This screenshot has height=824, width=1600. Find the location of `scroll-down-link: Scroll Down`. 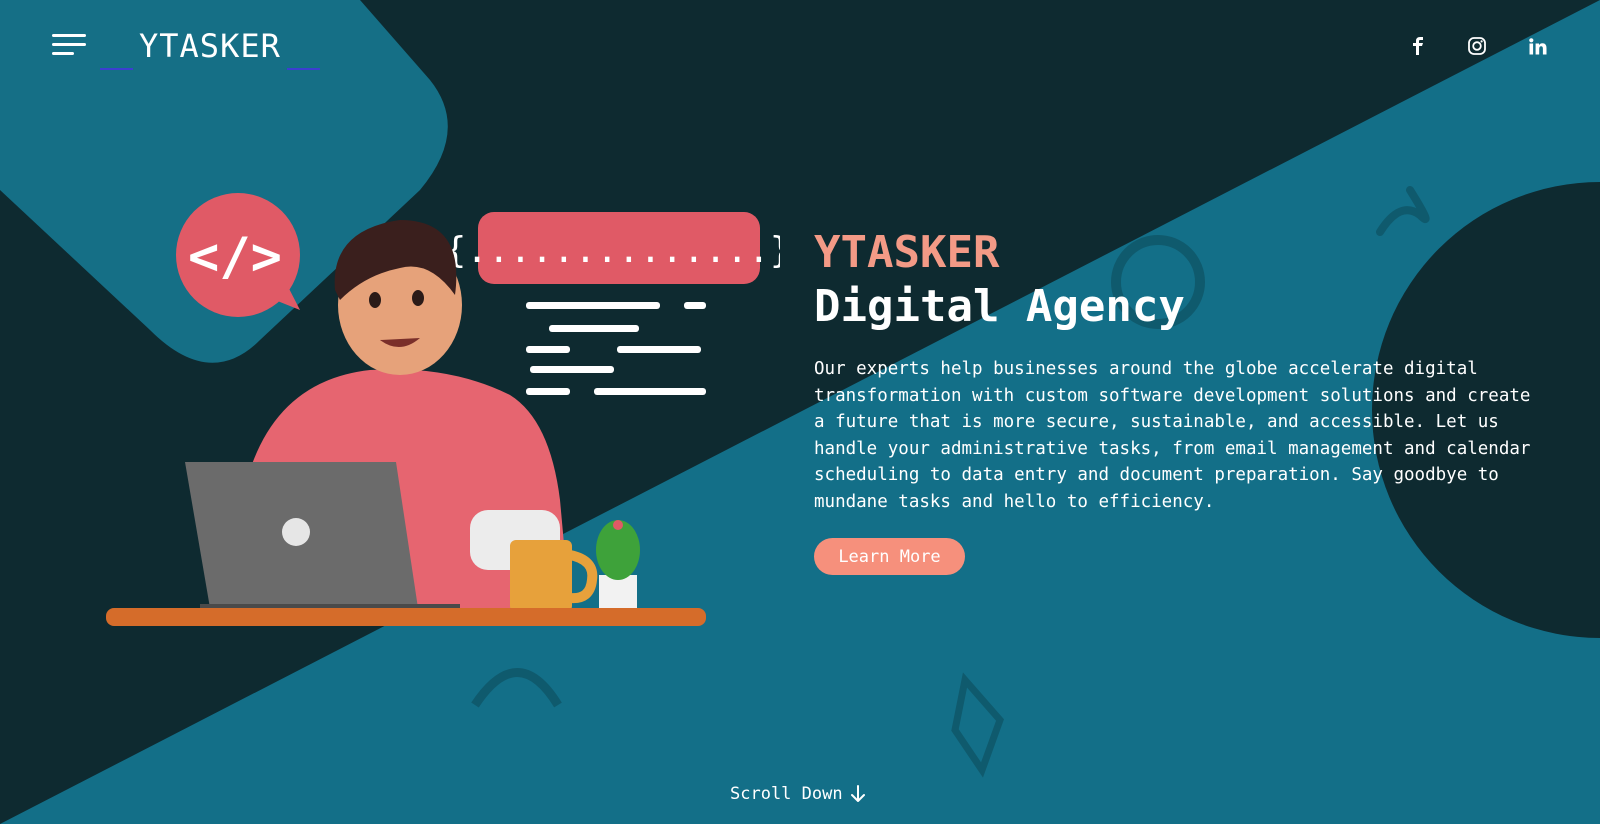

scroll-down-link: Scroll Down is located at coordinates (797, 794).